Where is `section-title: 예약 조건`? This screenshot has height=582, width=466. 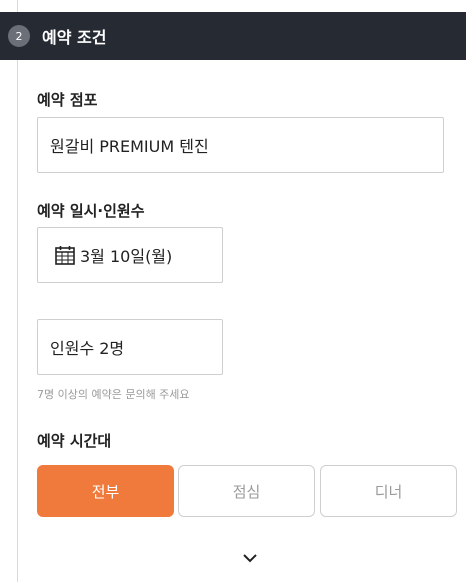
section-title: 예약 조건 is located at coordinates (74, 37).